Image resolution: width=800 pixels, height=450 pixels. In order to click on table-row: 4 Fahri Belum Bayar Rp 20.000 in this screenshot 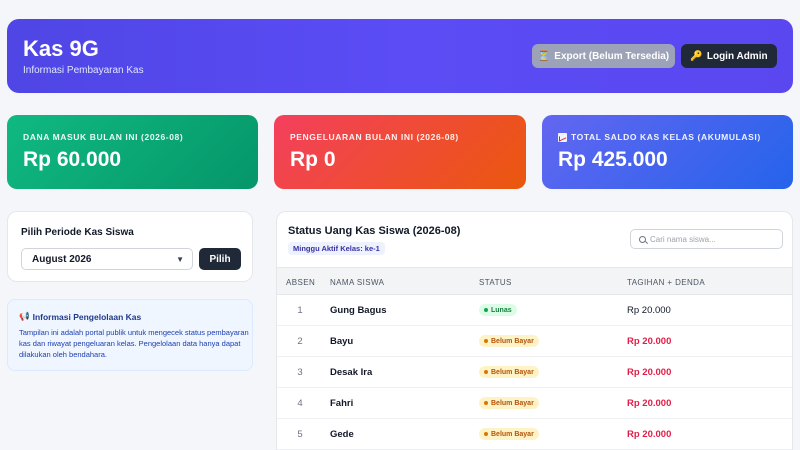, I will do `click(534, 403)`.